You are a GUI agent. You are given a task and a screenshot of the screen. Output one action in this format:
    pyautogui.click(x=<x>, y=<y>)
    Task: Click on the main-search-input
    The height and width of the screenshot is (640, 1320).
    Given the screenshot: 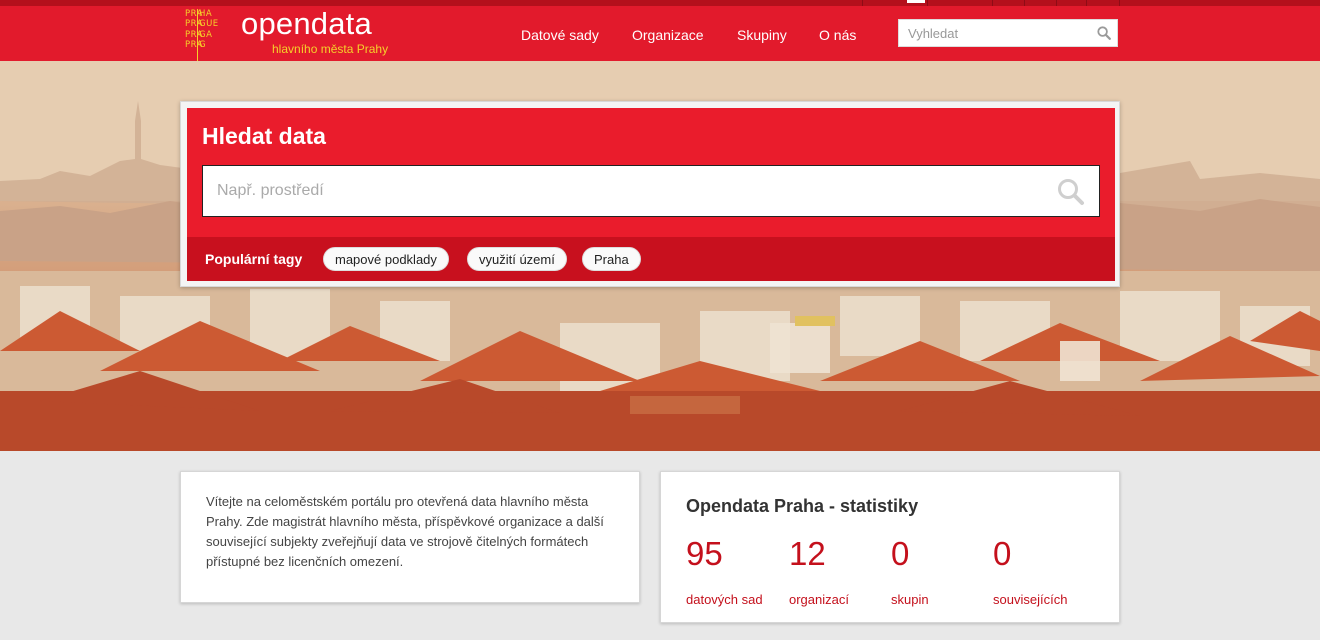 What is the action you would take?
    pyautogui.click(x=623, y=191)
    